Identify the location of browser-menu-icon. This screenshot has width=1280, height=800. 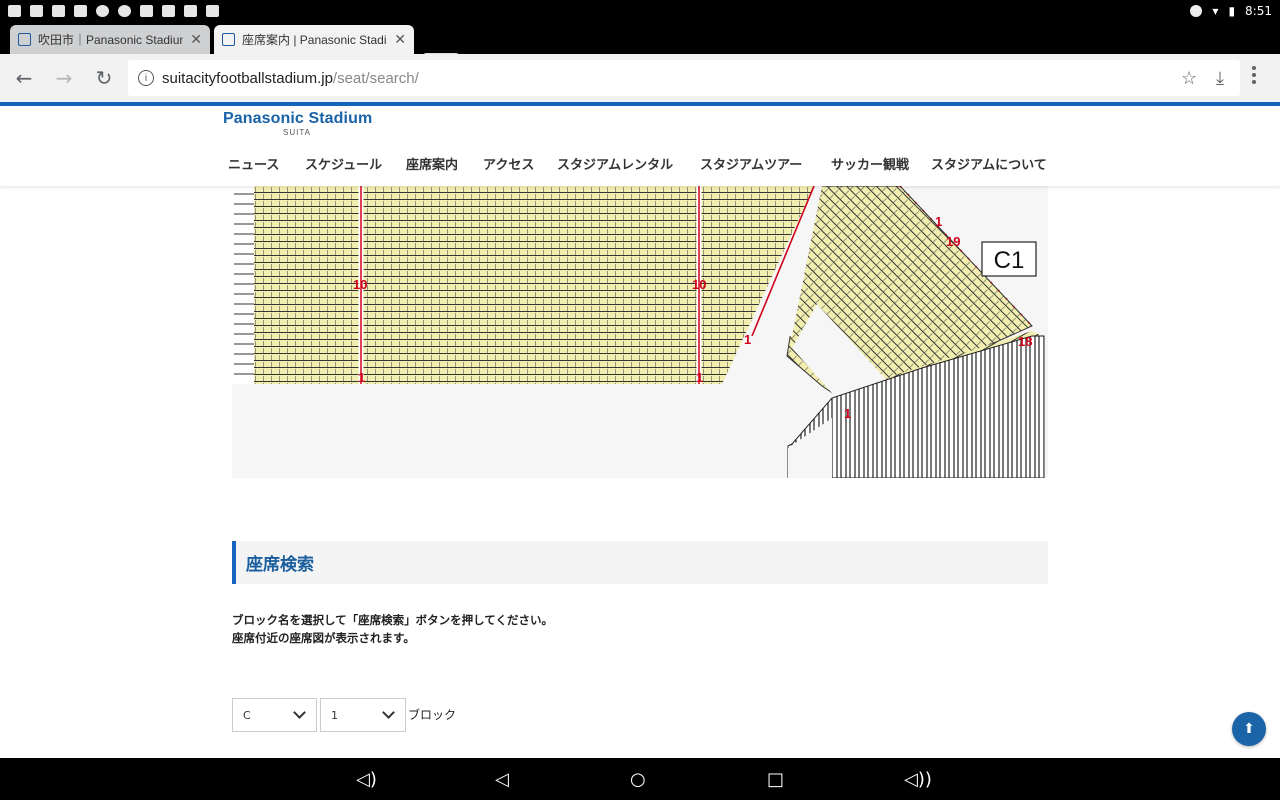
(1254, 76).